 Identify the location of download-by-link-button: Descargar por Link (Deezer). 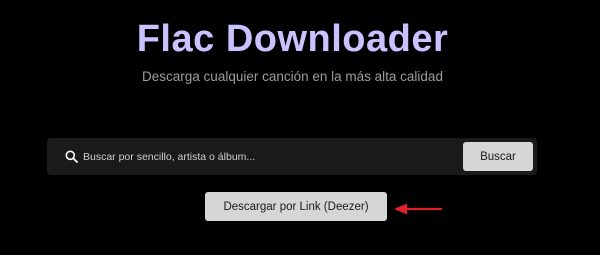
(296, 206).